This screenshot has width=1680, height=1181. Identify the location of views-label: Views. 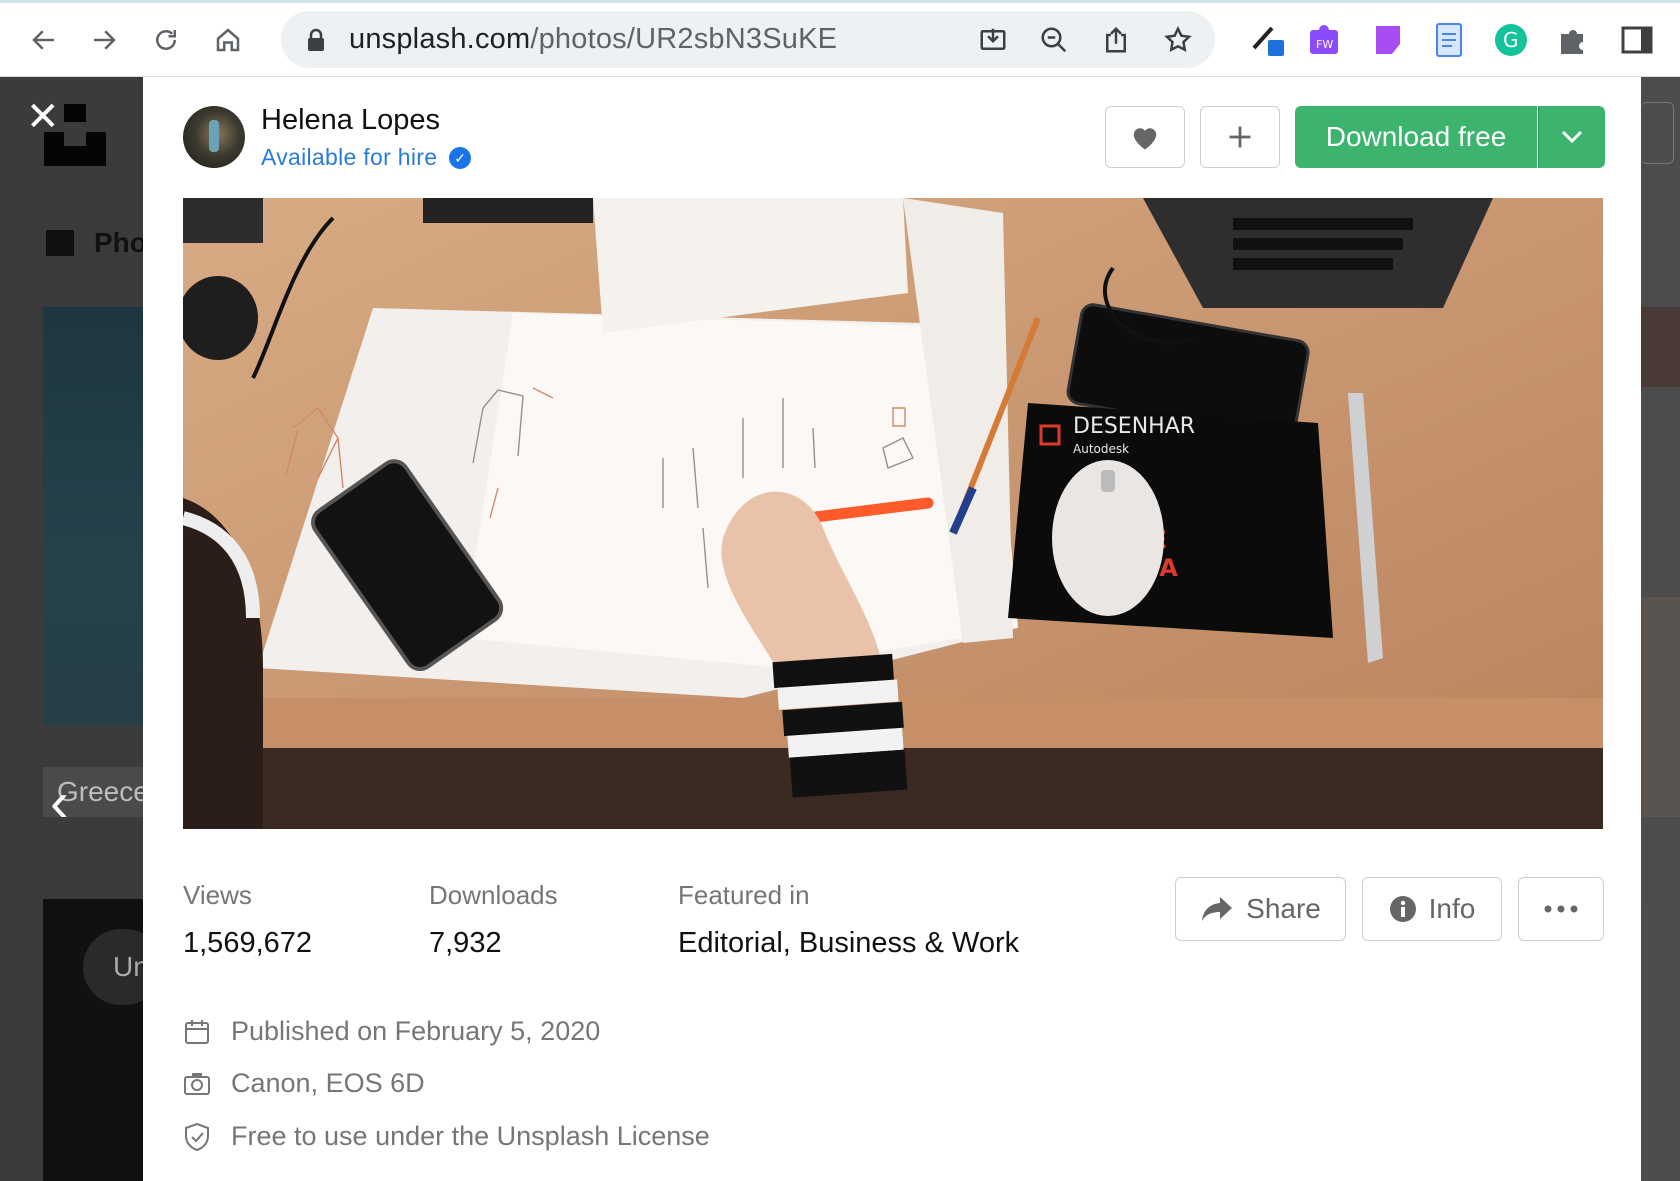
(217, 895).